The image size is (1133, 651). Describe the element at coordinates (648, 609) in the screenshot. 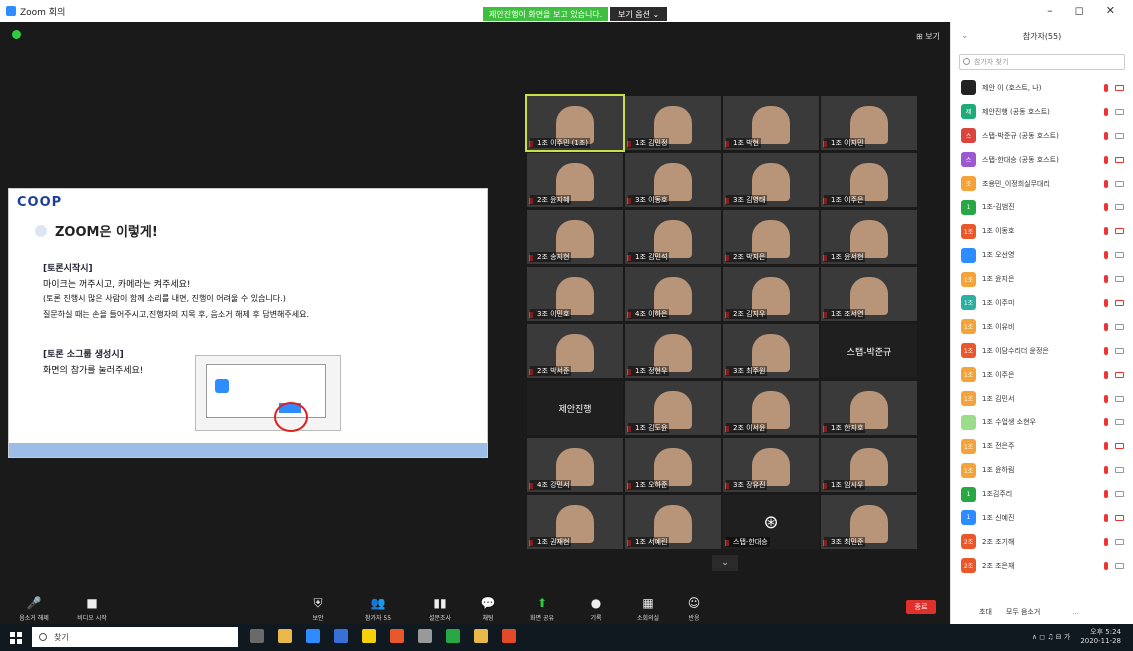

I see `breakout-rooms-button: ▦ 소회의실` at that location.